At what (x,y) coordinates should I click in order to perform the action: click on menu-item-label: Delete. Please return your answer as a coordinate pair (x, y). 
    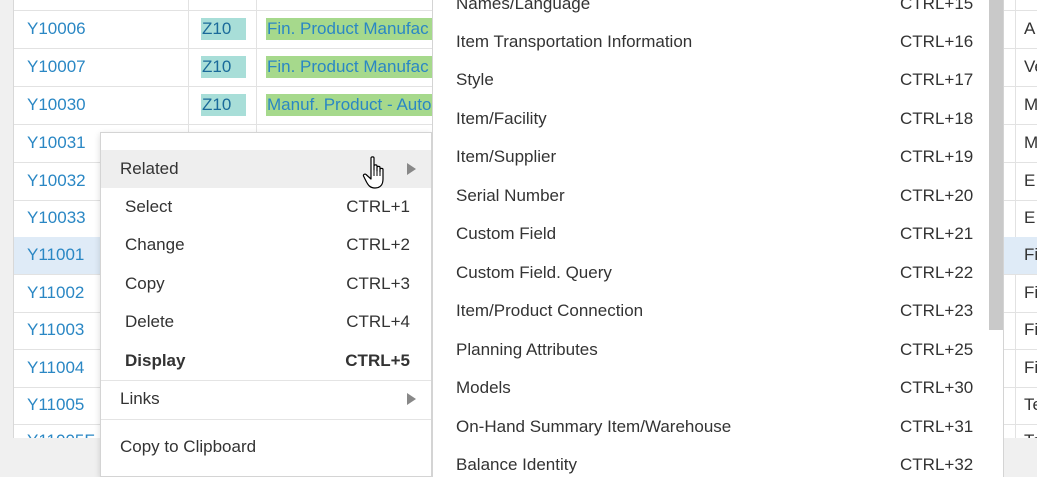
    Looking at the image, I should click on (150, 321).